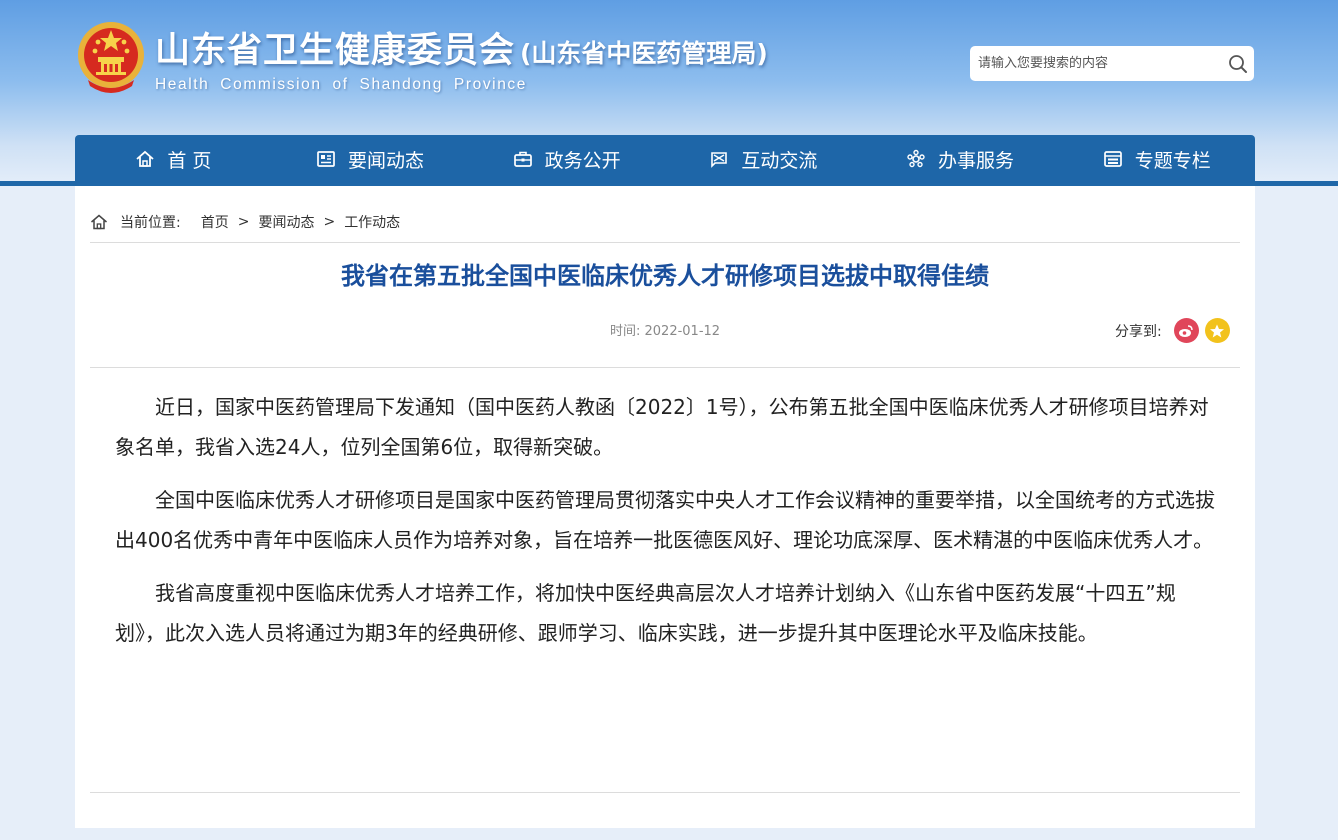  I want to click on interaction-icon, so click(719, 160).